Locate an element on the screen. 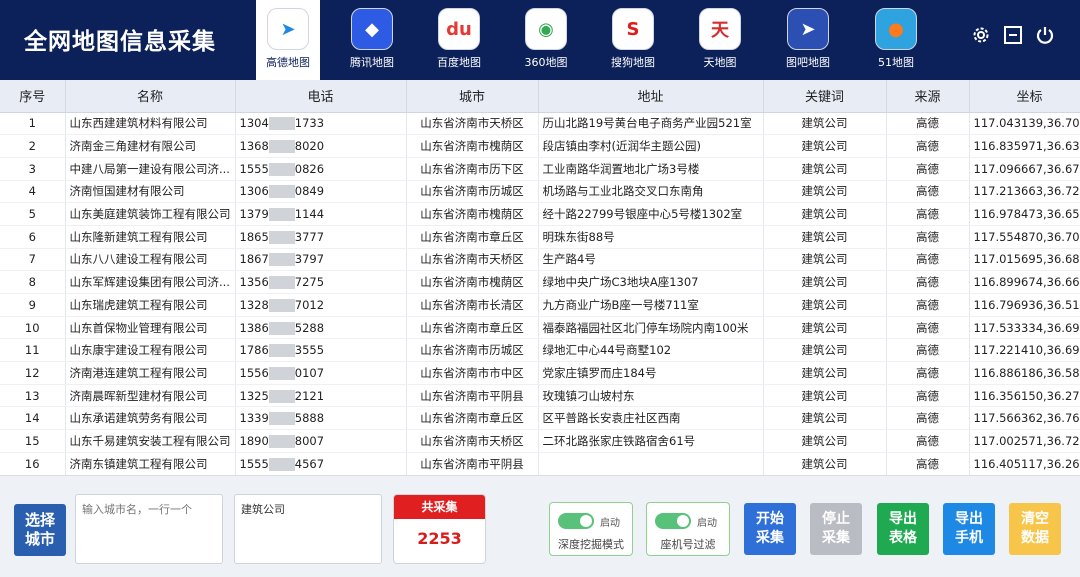  phone-prefix: 1356 is located at coordinates (254, 282).